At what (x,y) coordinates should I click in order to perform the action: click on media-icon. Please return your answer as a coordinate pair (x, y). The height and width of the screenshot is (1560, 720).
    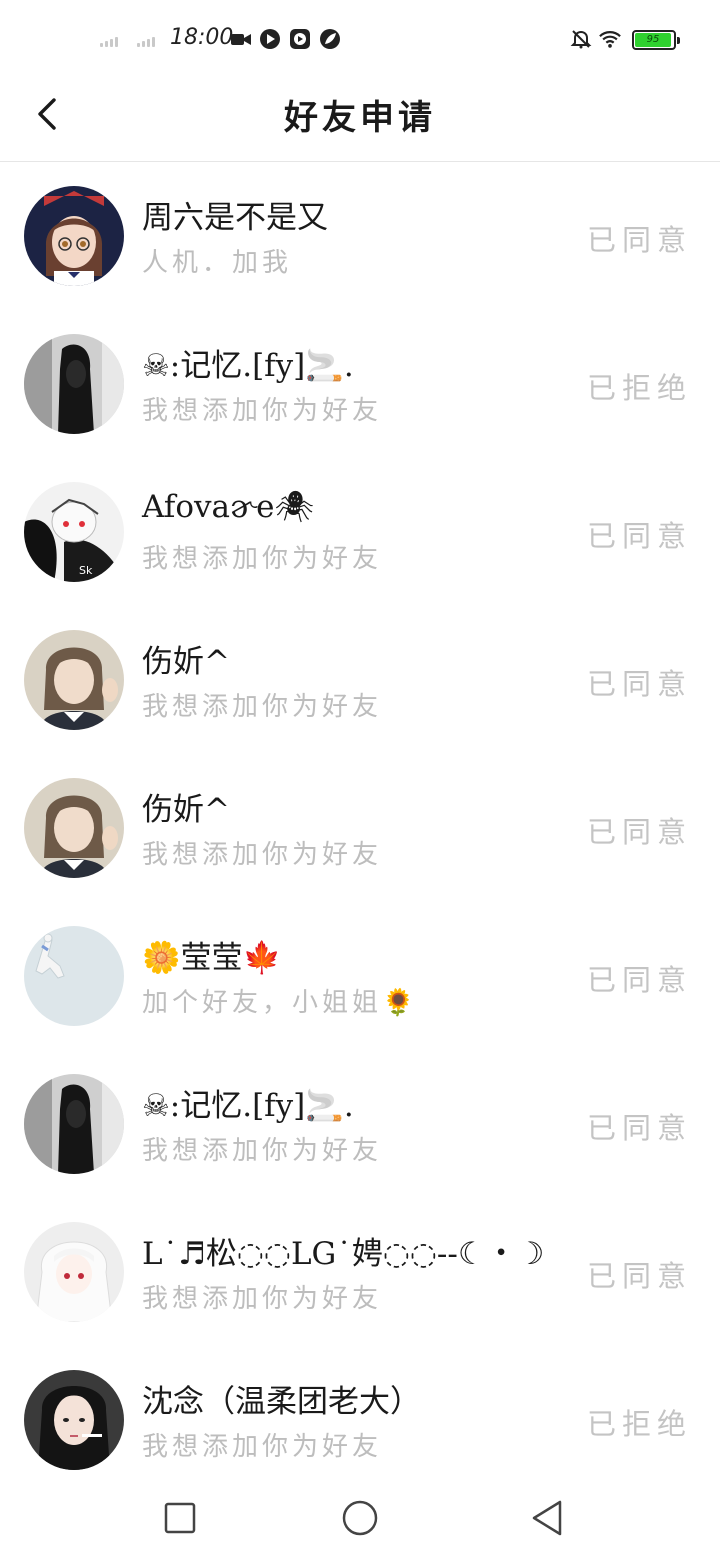
    Looking at the image, I should click on (300, 39).